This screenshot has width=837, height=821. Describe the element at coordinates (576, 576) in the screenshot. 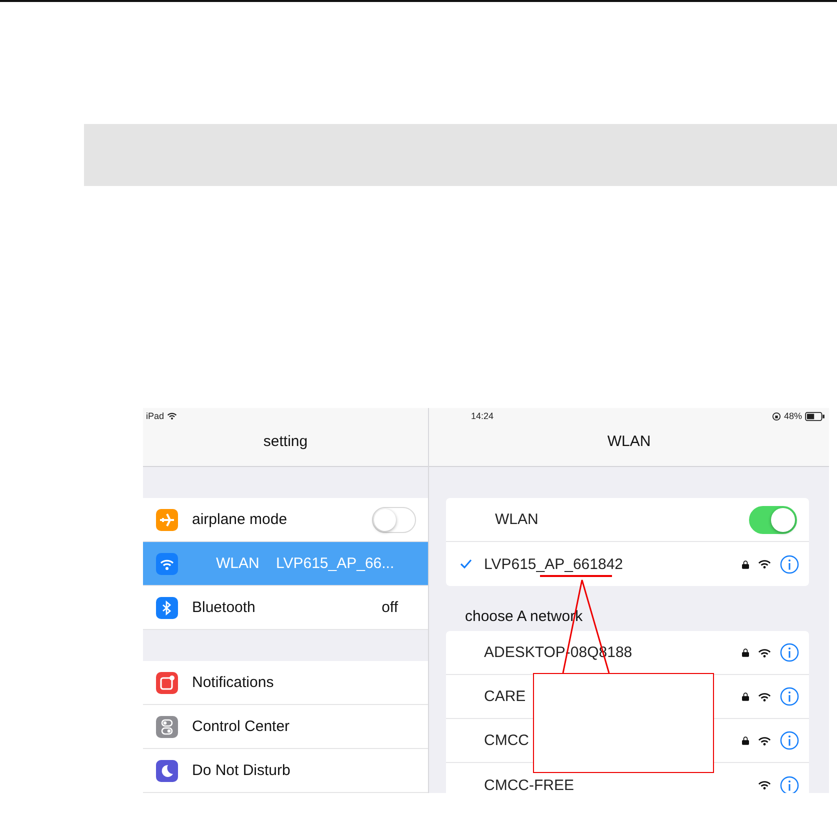

I see `callout-underline` at that location.